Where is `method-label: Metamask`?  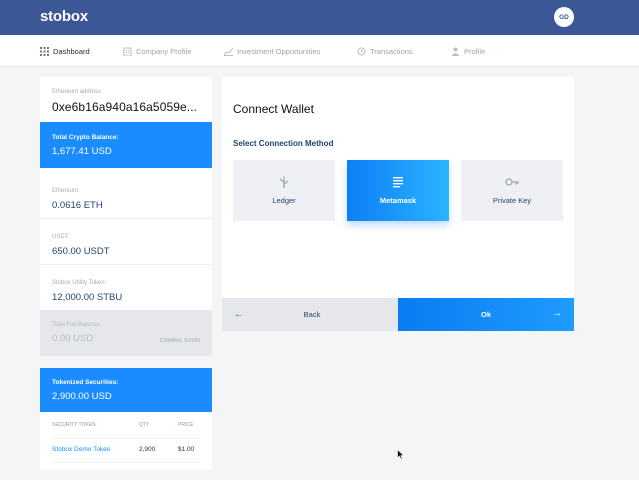 method-label: Metamask is located at coordinates (398, 200).